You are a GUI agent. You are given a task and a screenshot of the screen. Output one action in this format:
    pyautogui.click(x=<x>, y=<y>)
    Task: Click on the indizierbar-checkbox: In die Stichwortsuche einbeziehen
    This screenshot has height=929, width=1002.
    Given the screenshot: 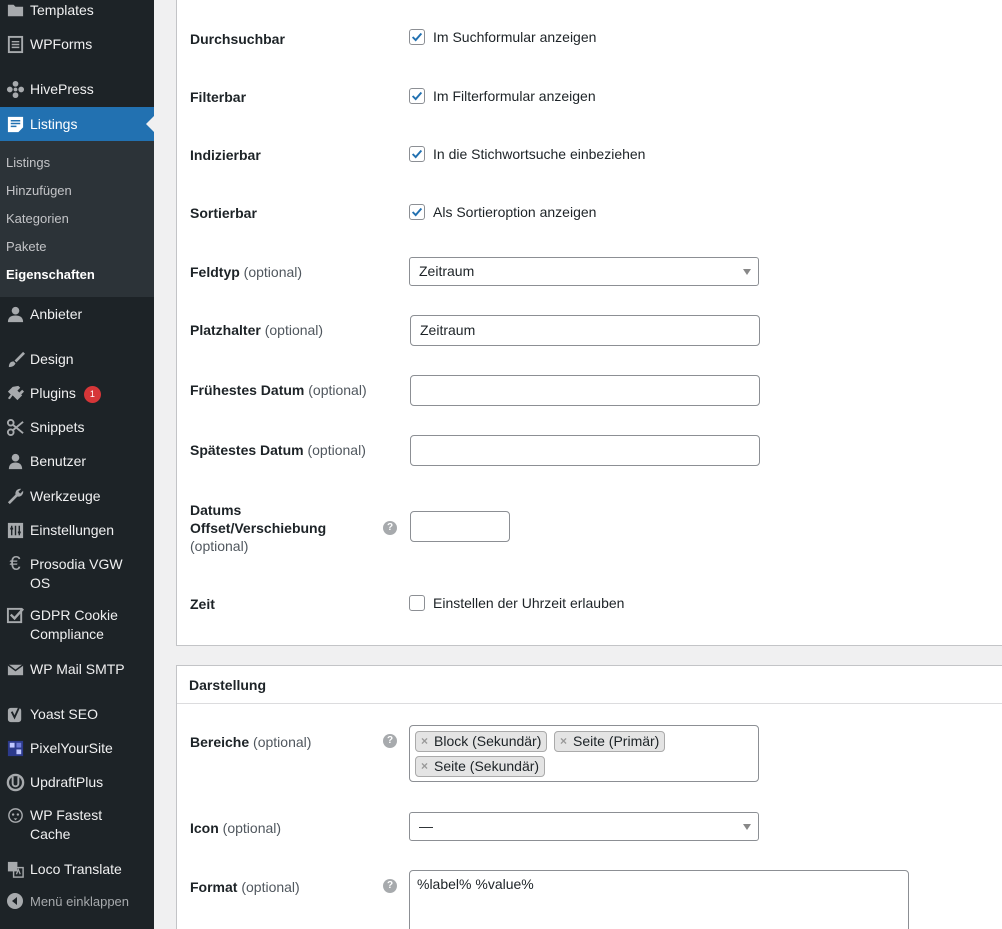 What is the action you would take?
    pyautogui.click(x=527, y=154)
    